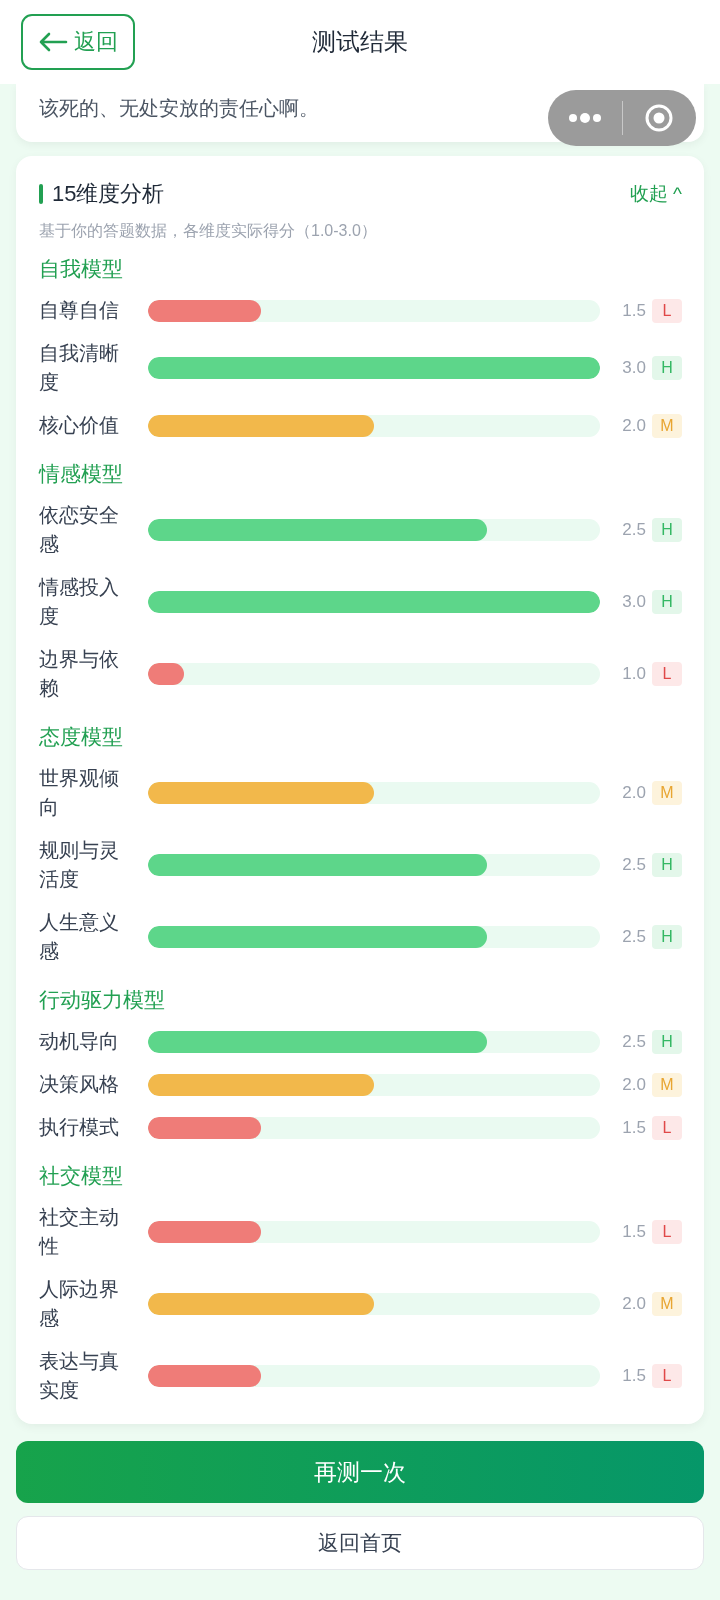  I want to click on dimension-label: 边界与依赖, so click(79, 674).